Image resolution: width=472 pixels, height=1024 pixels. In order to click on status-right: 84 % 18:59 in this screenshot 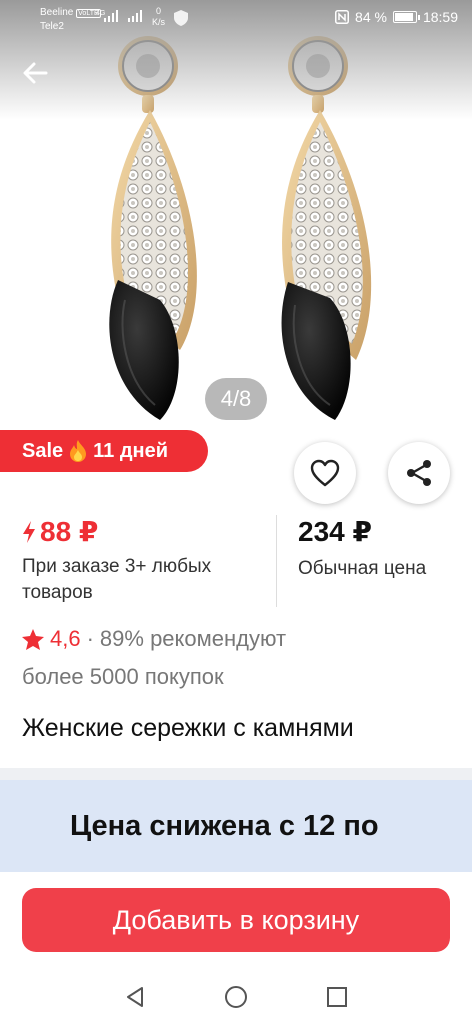, I will do `click(396, 17)`.